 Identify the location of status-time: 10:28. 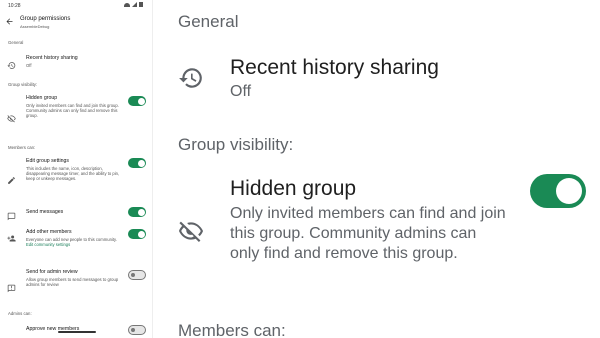
(14, 6).